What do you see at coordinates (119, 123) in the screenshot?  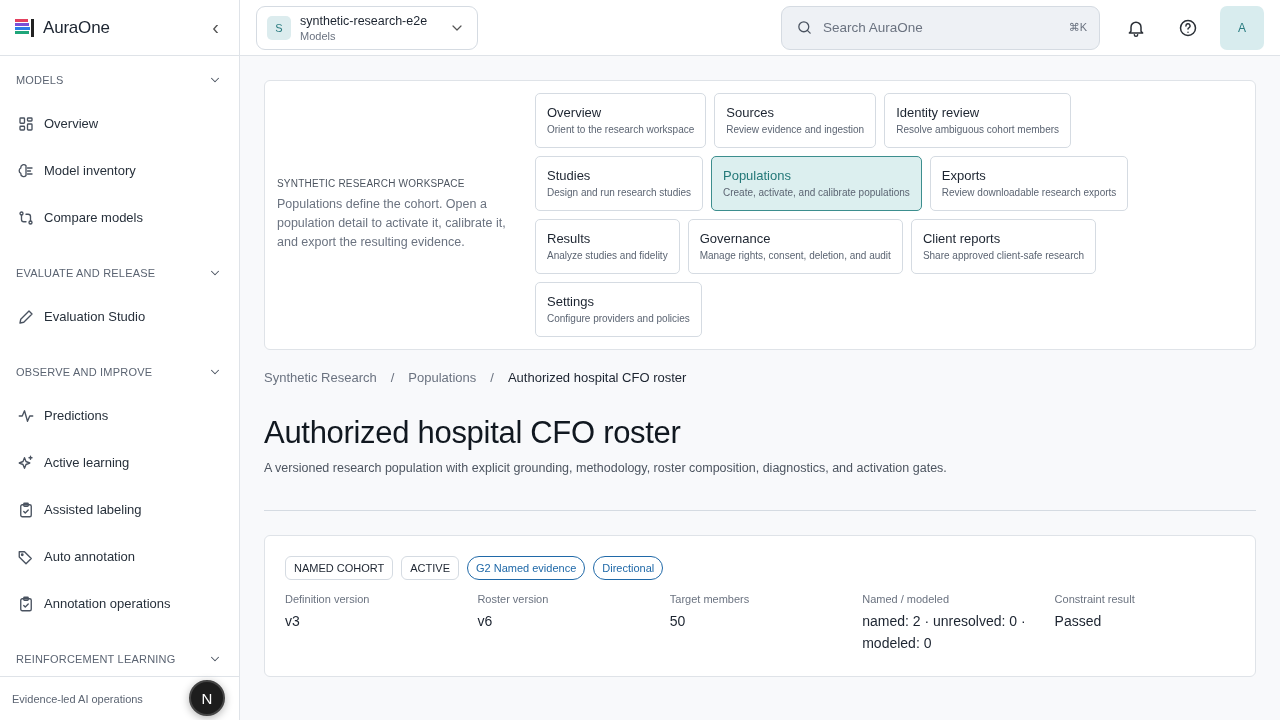 I see `nav-item: Overview` at bounding box center [119, 123].